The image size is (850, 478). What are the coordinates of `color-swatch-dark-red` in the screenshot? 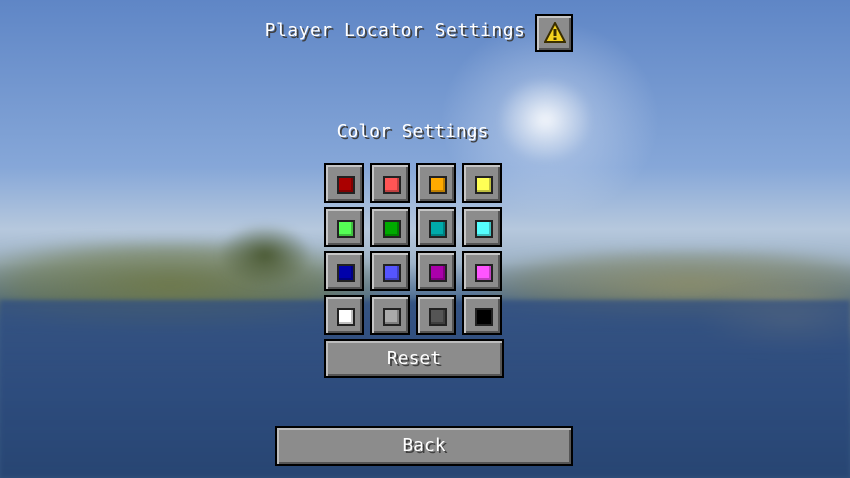 It's located at (346, 185).